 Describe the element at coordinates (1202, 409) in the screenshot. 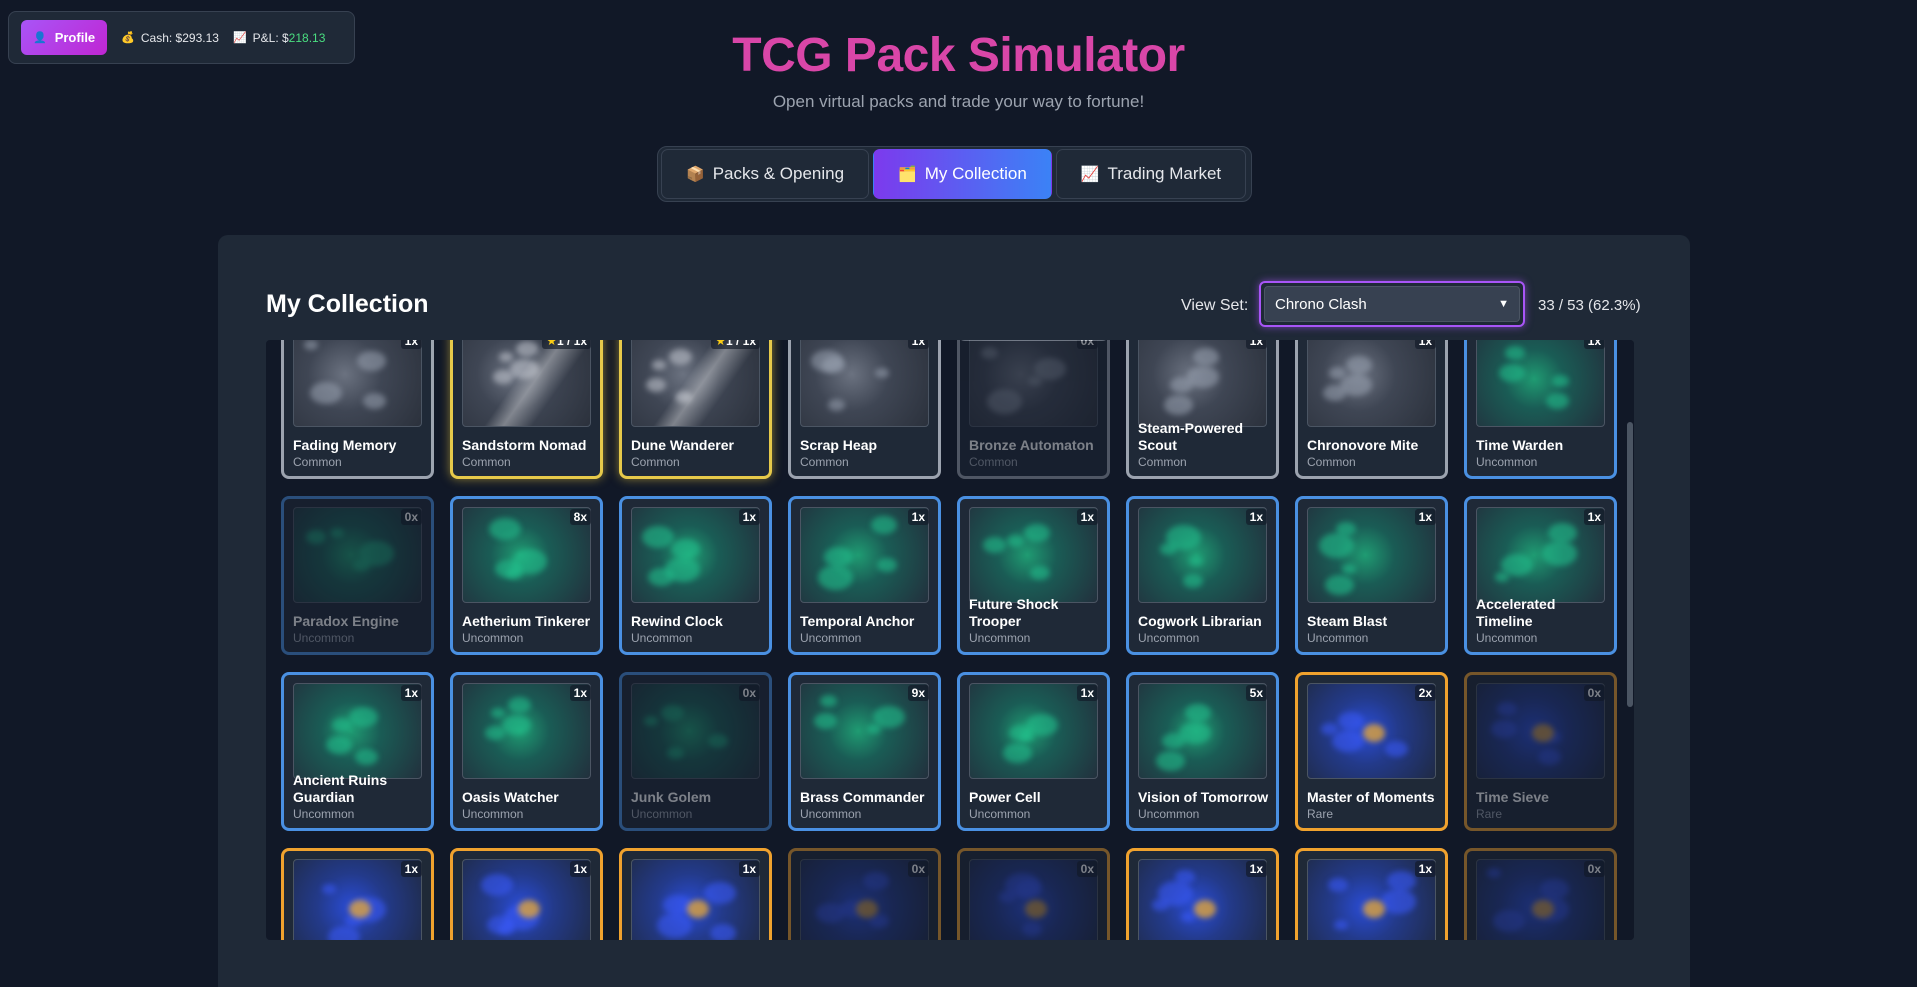

I see `card-tile: 1x Steam-Powered Scout Common` at that location.